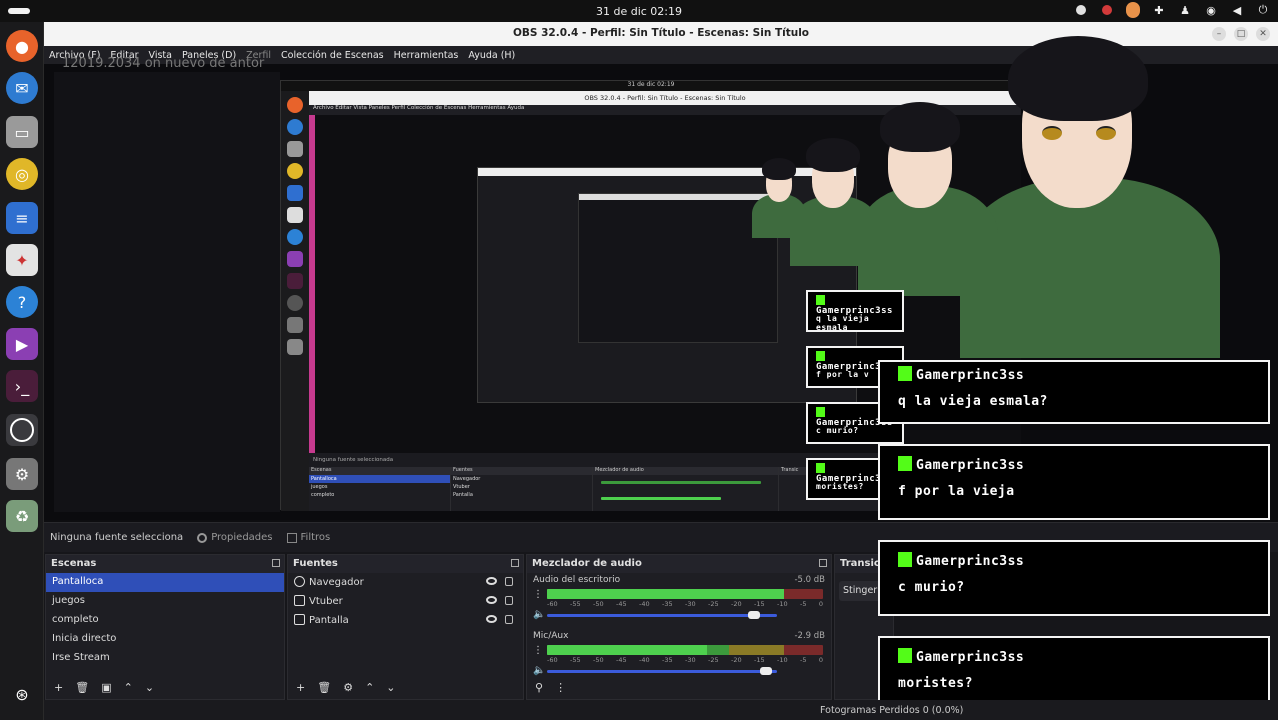 This screenshot has width=1278, height=720. Describe the element at coordinates (809, 580) in the screenshot. I see `channel-db: -5.0 dB` at that location.